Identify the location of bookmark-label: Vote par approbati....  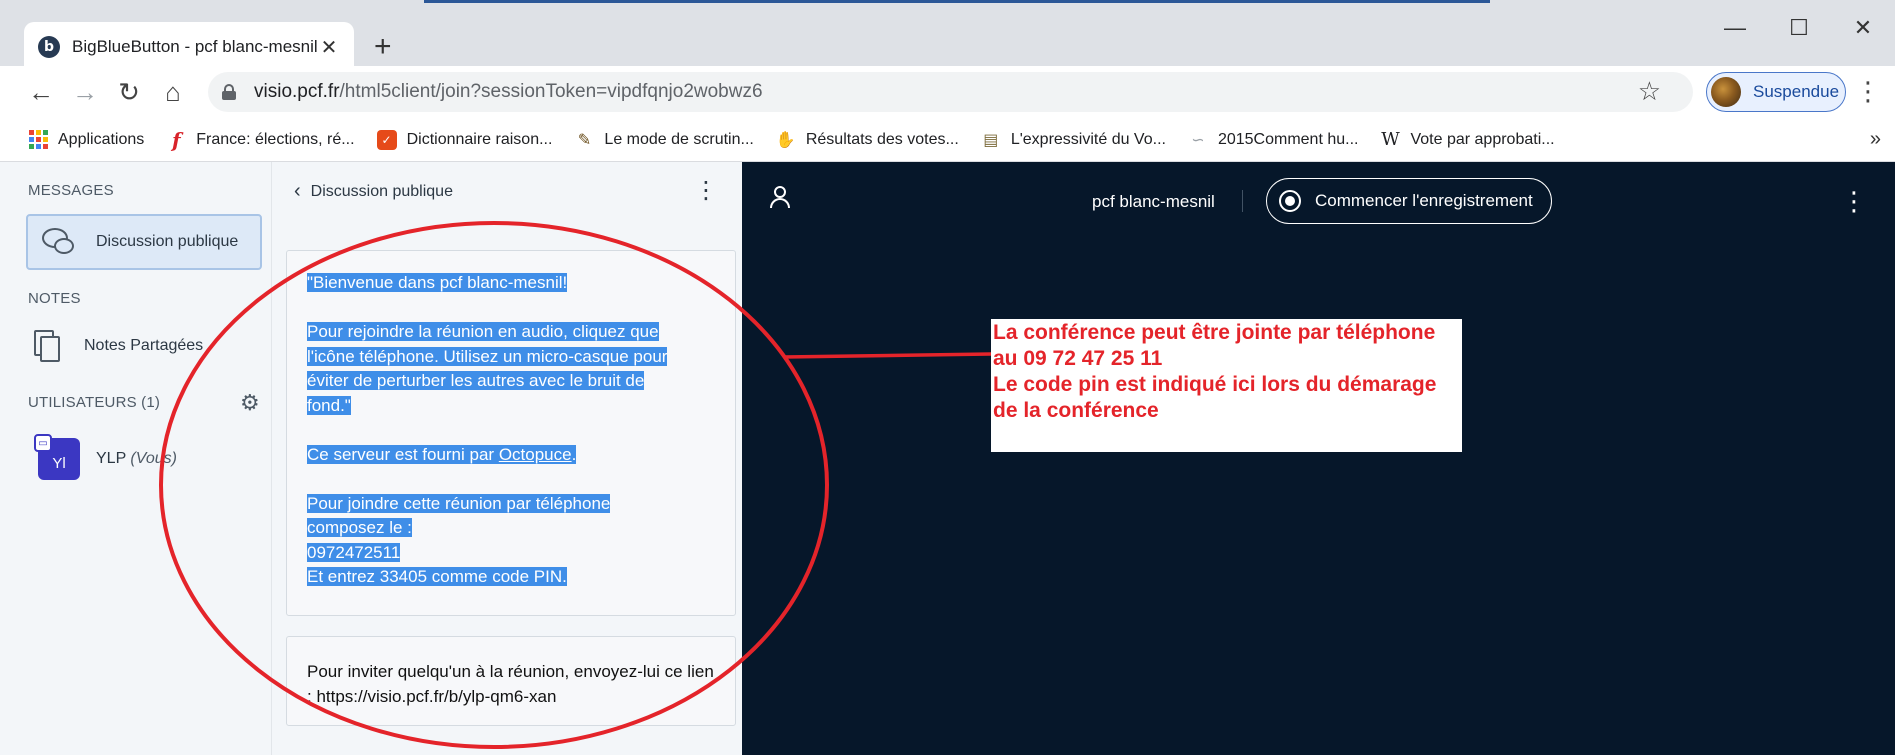
(1482, 139).